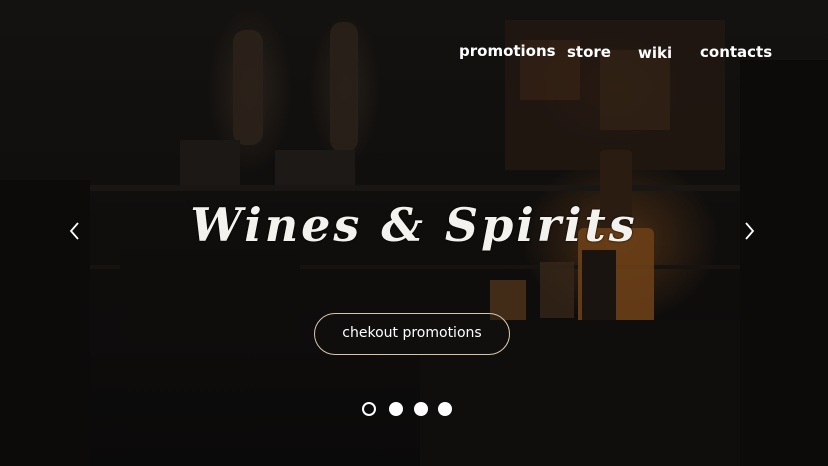  I want to click on nav-link-contacts: contacts, so click(736, 52).